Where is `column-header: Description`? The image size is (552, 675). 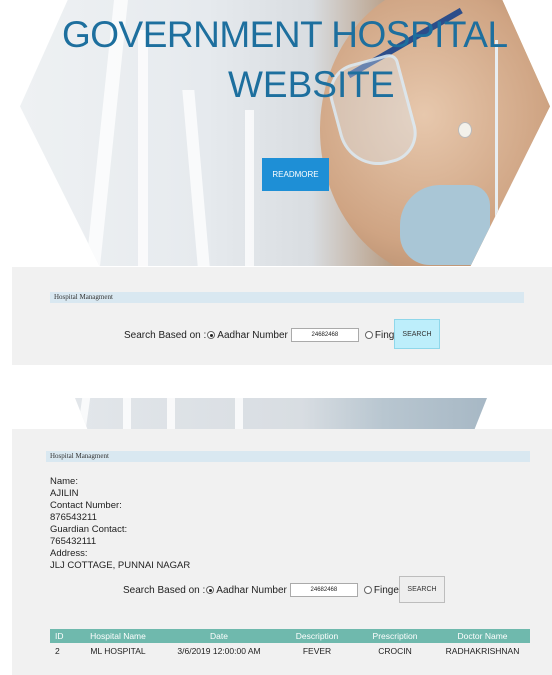
column-header: Description is located at coordinates (317, 636).